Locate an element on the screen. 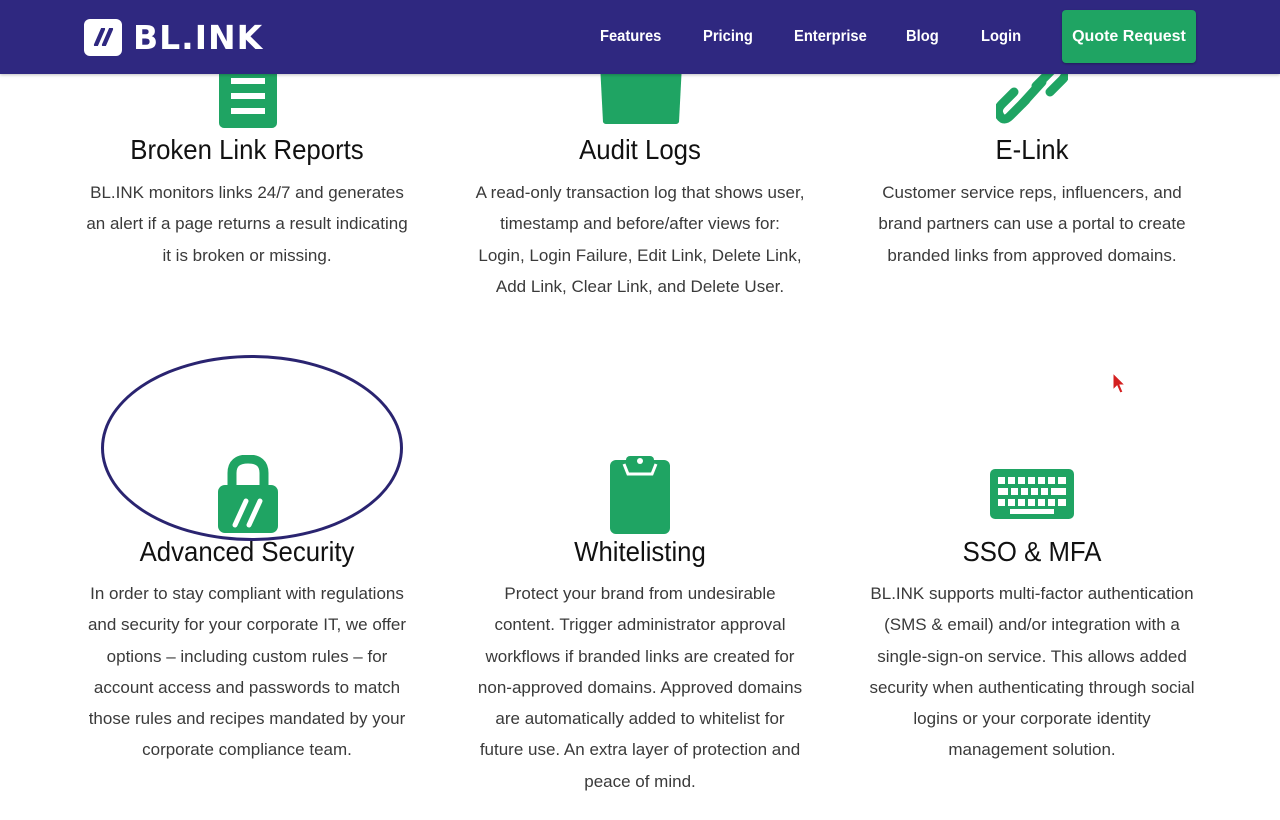  nav-link-login: Login is located at coordinates (1001, 37).